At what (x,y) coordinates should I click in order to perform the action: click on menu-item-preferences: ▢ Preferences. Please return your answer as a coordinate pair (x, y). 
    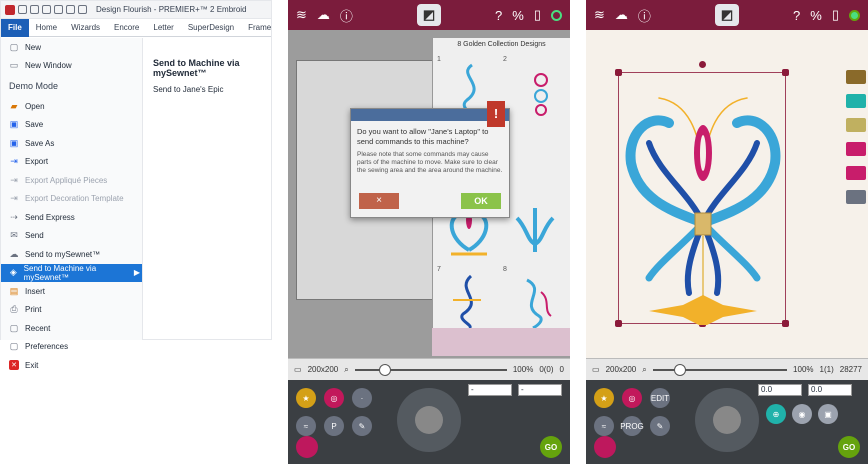
    Looking at the image, I should click on (71, 347).